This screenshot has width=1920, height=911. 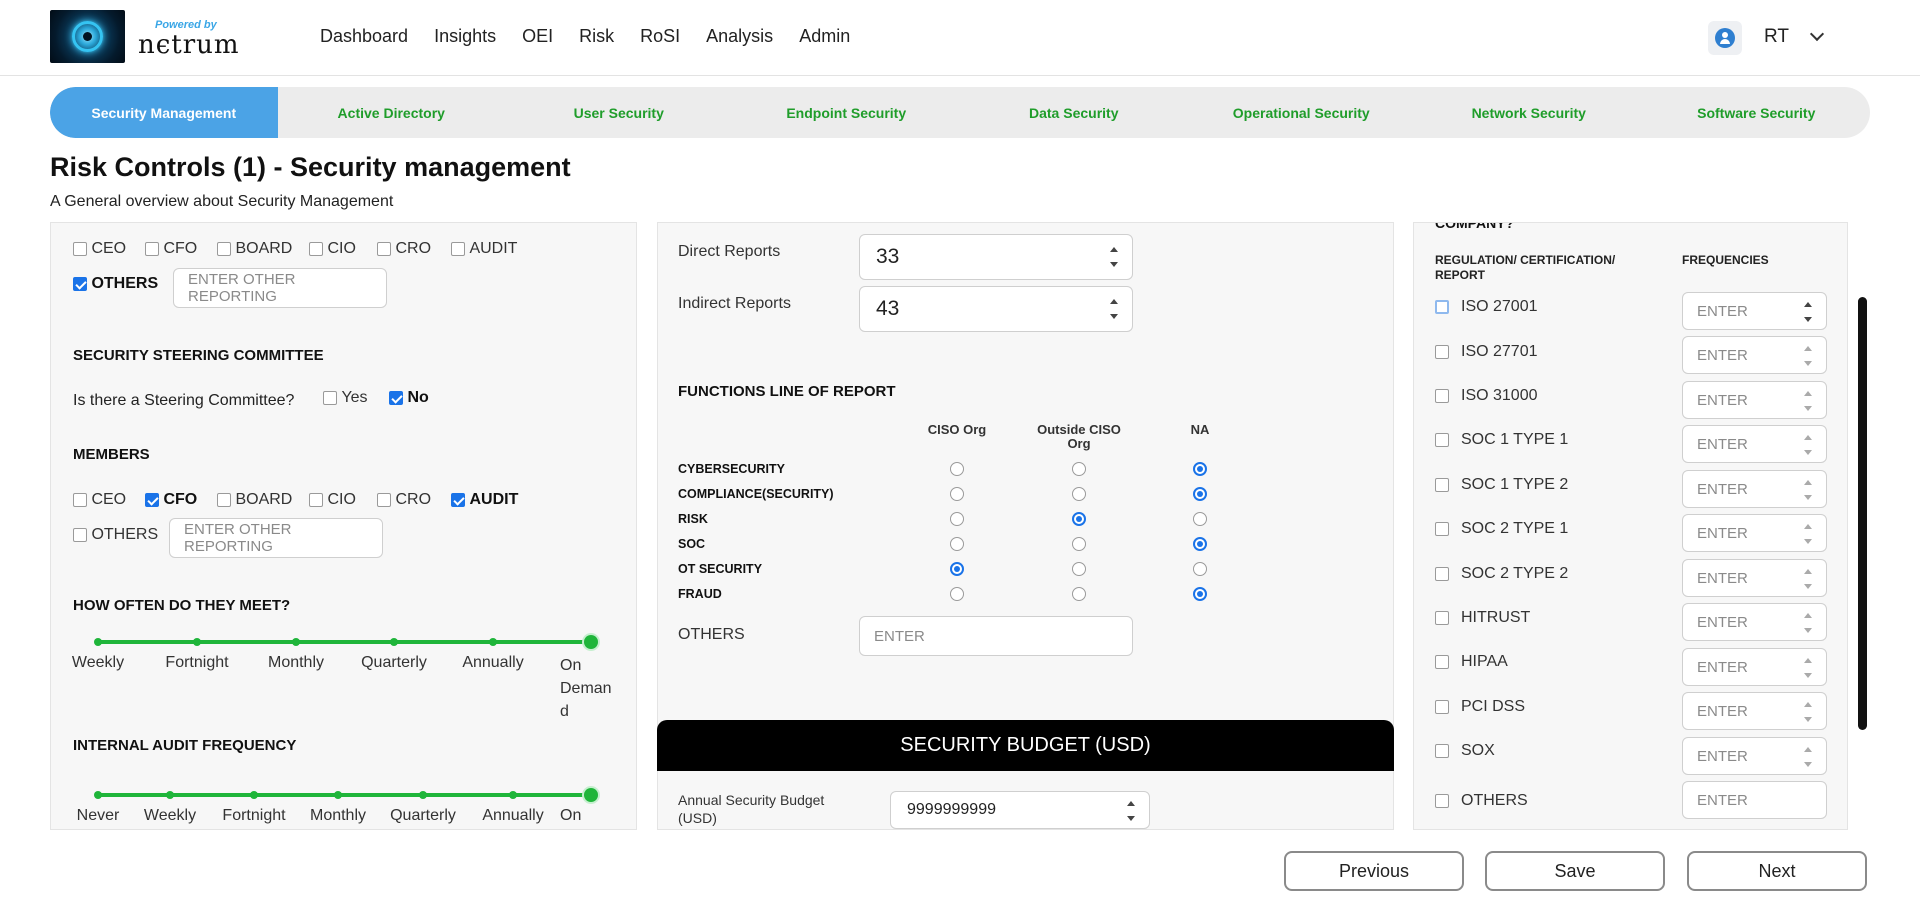 I want to click on regulation-row: HIPAA, so click(x=1471, y=662).